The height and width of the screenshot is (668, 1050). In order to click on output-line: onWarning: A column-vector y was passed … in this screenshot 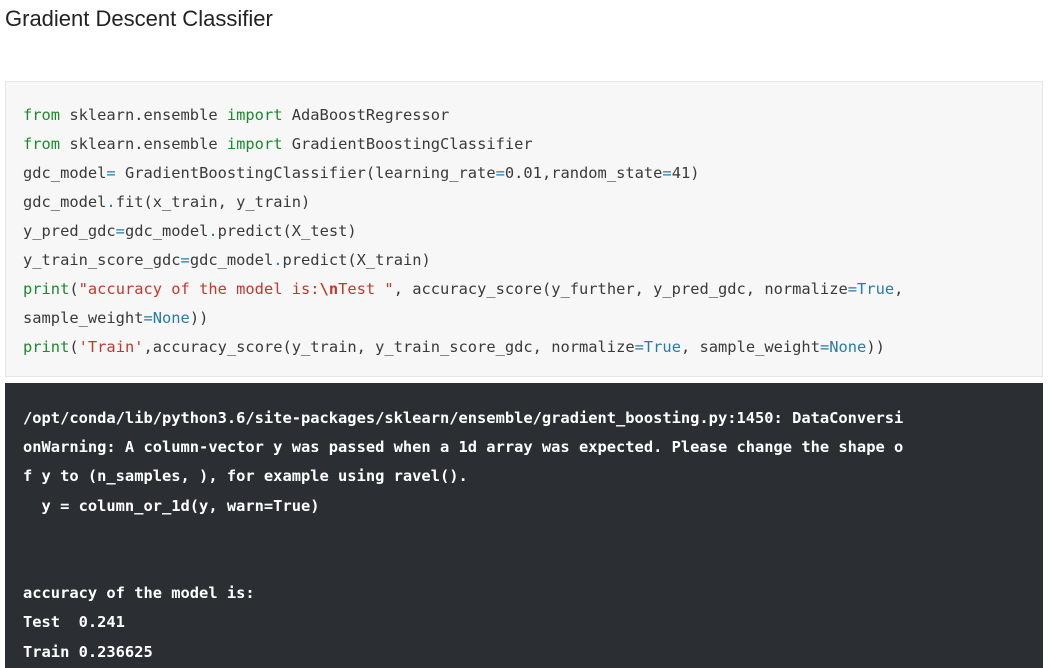, I will do `click(463, 447)`.